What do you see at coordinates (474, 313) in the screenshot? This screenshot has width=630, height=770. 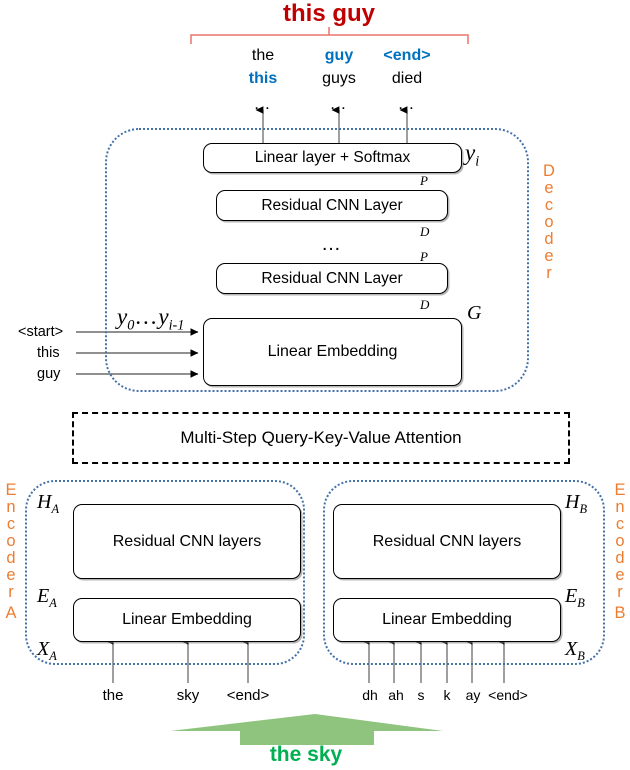 I see `annotation-G: G` at bounding box center [474, 313].